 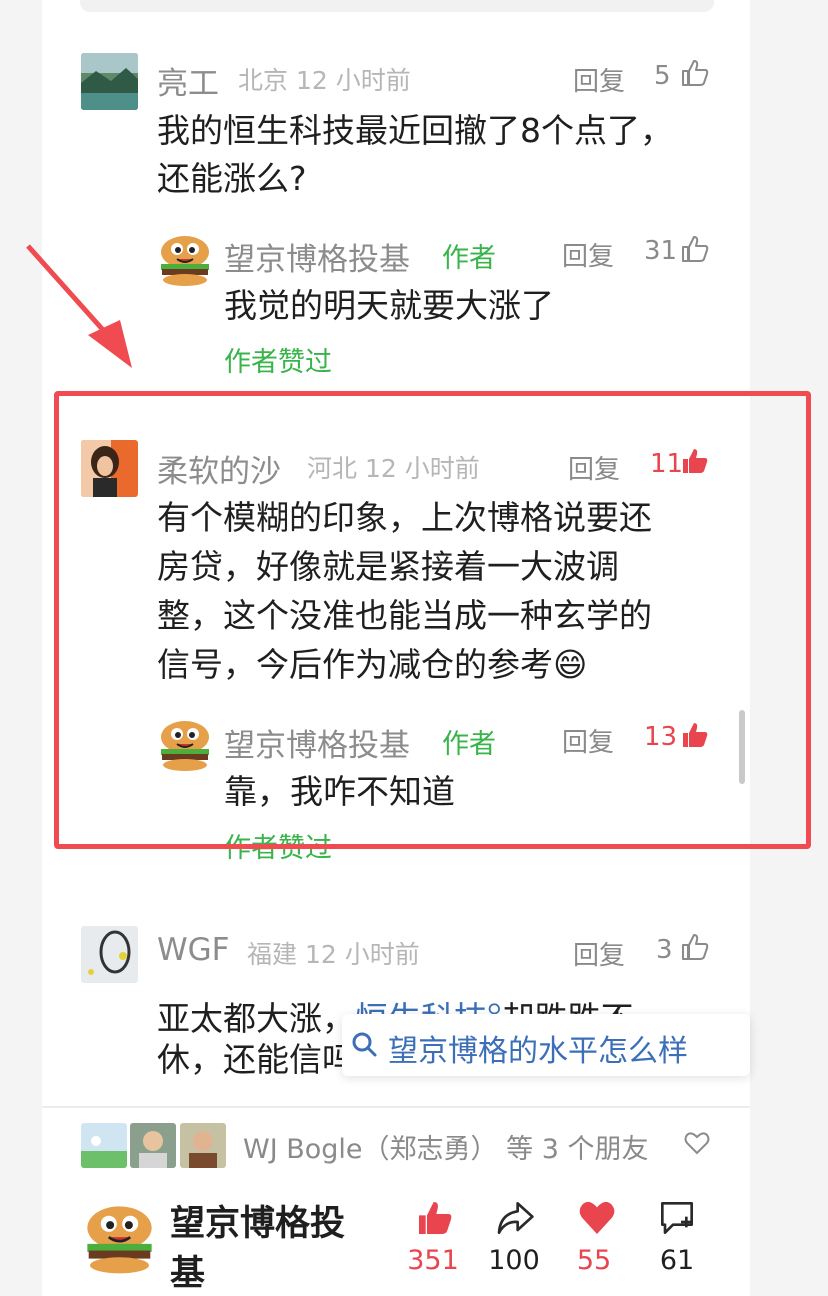 I want to click on like-count: 3, so click(x=664, y=950).